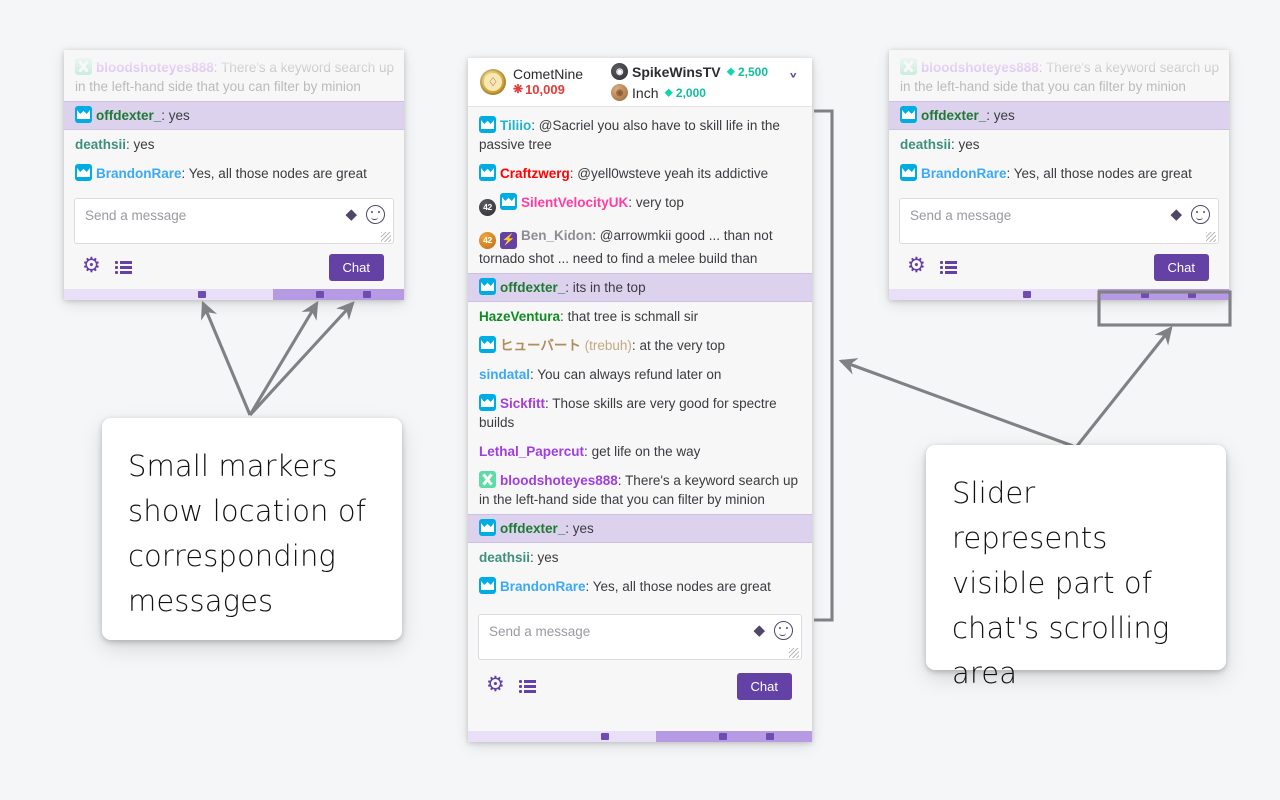 The width and height of the screenshot is (1280, 800). Describe the element at coordinates (589, 586) in the screenshot. I see `message-colon: :` at that location.